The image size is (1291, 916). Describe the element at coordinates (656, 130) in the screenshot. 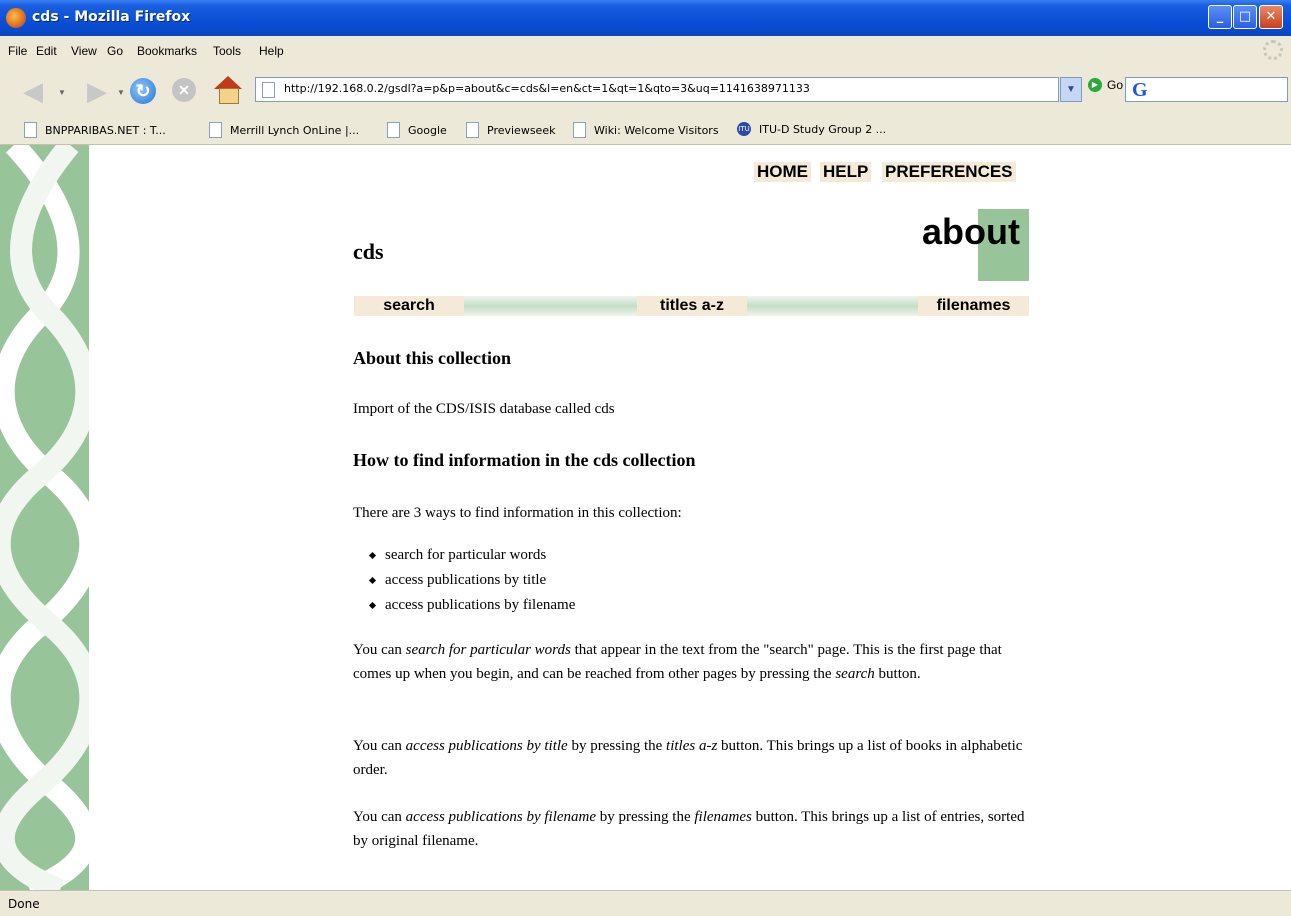

I see `bookmark-label: Wiki: Welcome Visitors` at that location.